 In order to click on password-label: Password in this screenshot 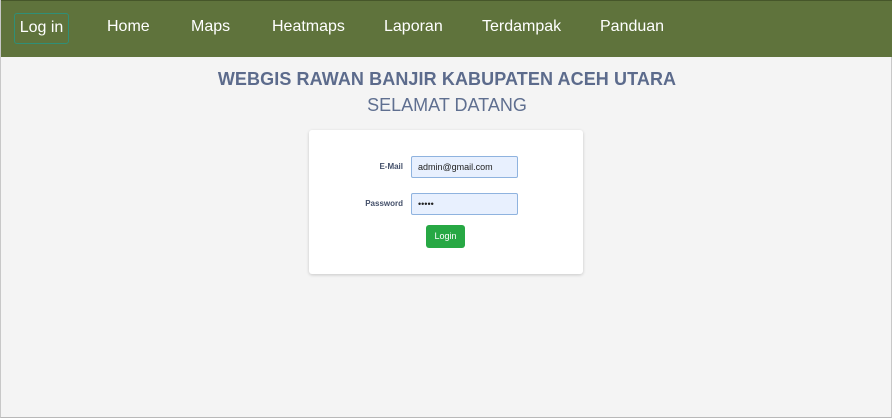, I will do `click(384, 203)`.